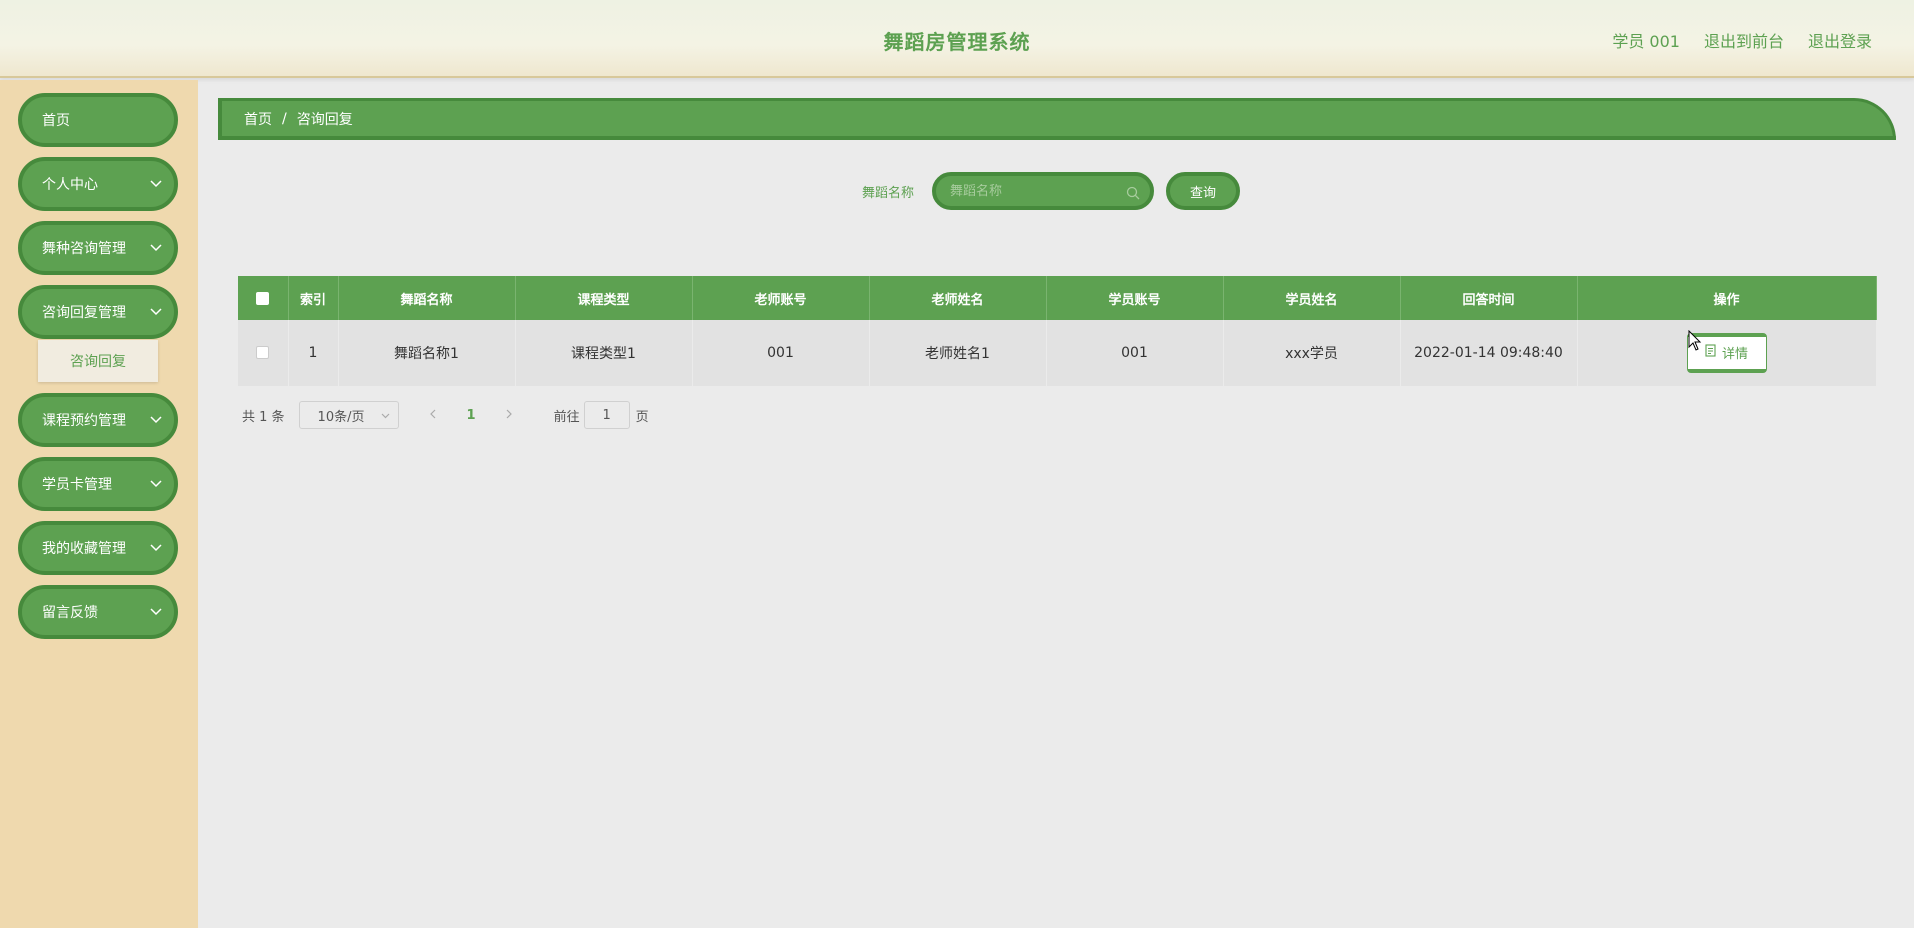  I want to click on page-size-select: 10条/页, so click(348, 415).